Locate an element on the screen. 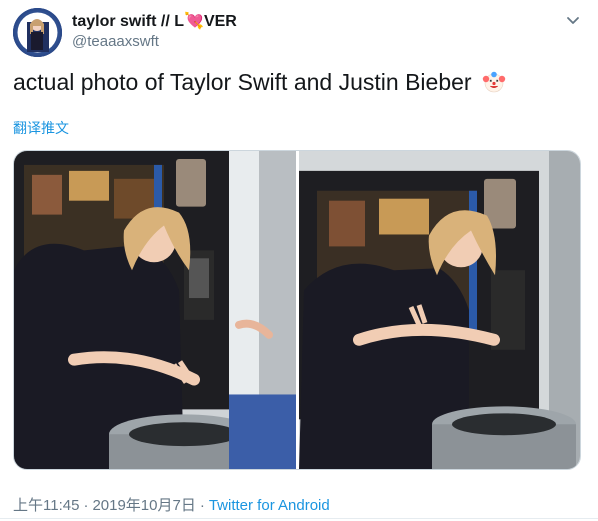  heart-emoji-icon: 💘 is located at coordinates (194, 21).